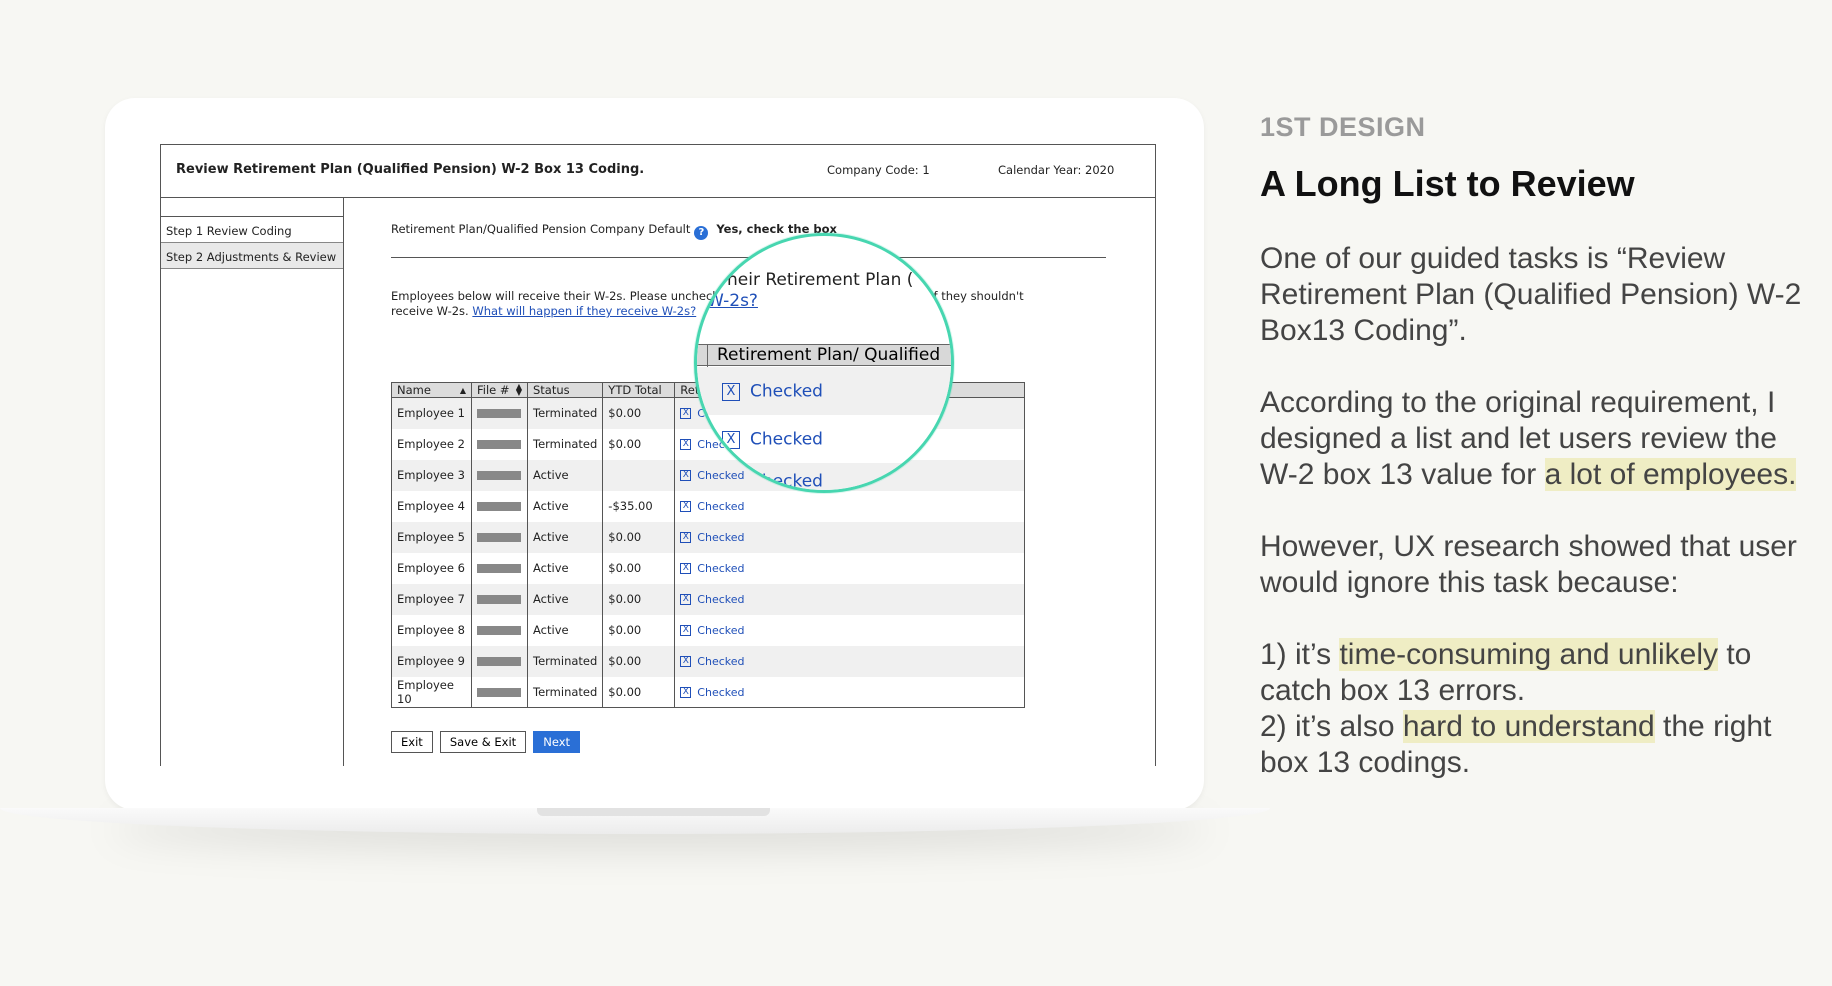 The width and height of the screenshot is (1832, 986). I want to click on sort-up-icon: ▲, so click(463, 390).